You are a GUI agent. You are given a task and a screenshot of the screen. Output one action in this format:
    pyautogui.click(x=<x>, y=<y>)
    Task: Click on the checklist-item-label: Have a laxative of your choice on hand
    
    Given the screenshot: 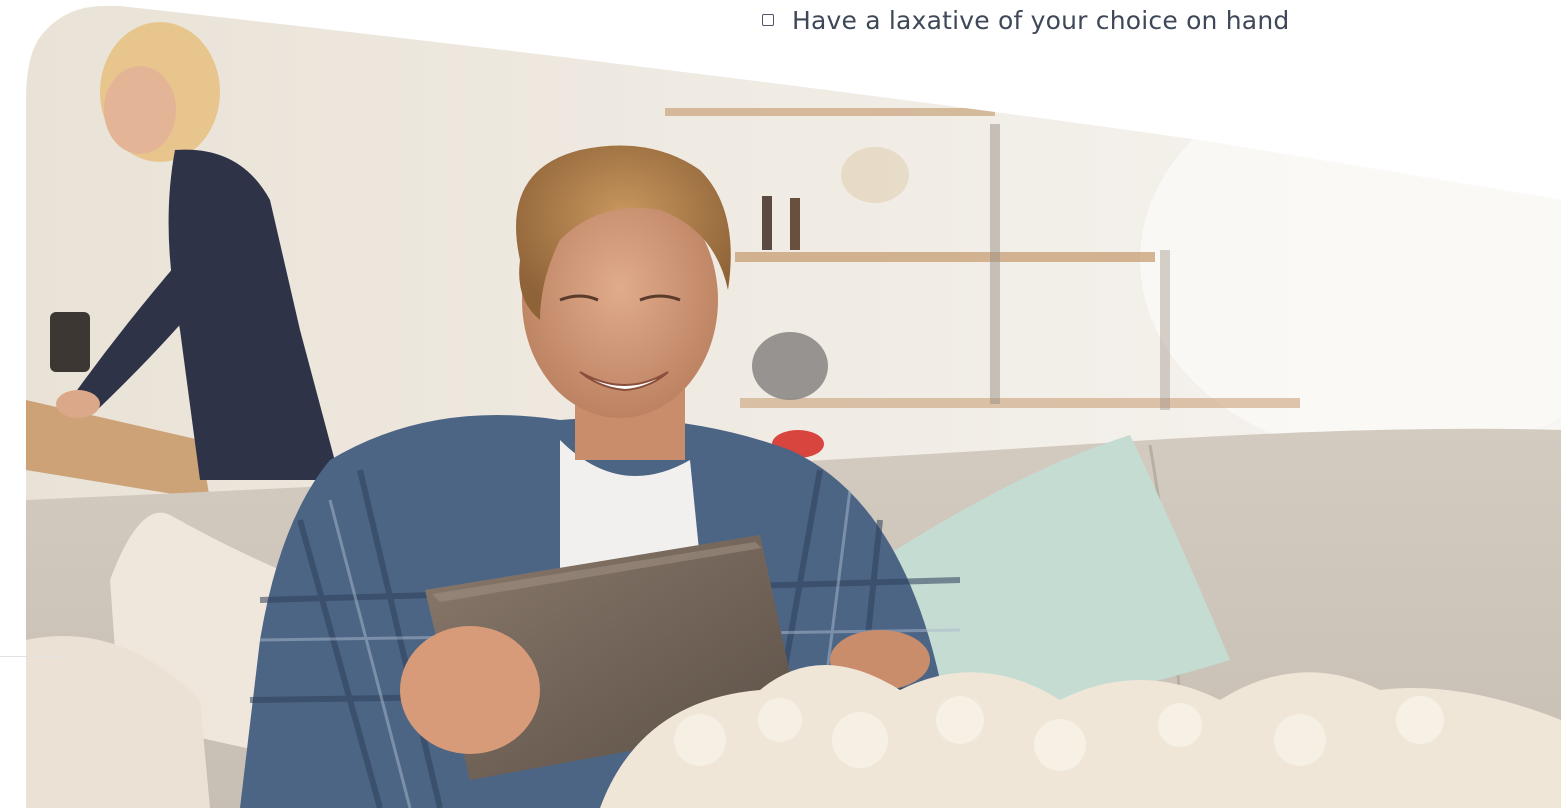 What is the action you would take?
    pyautogui.click(x=1041, y=20)
    